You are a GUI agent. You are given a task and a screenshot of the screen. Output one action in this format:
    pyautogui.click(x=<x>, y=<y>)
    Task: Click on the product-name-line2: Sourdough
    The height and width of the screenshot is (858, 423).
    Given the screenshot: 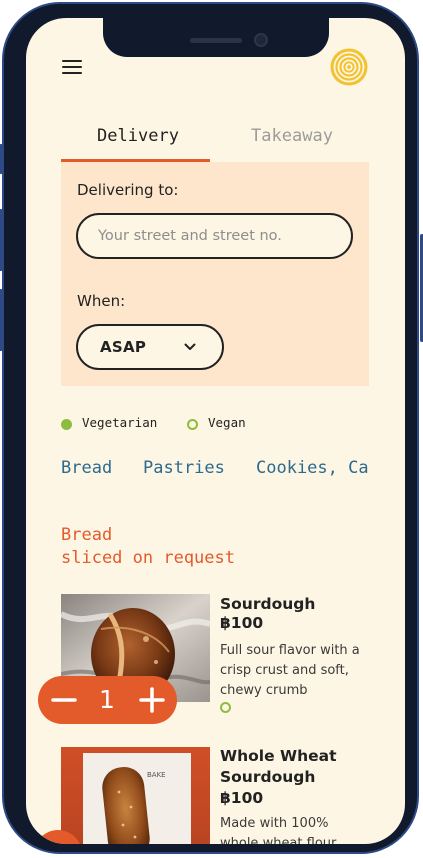 What is the action you would take?
    pyautogui.click(x=268, y=777)
    